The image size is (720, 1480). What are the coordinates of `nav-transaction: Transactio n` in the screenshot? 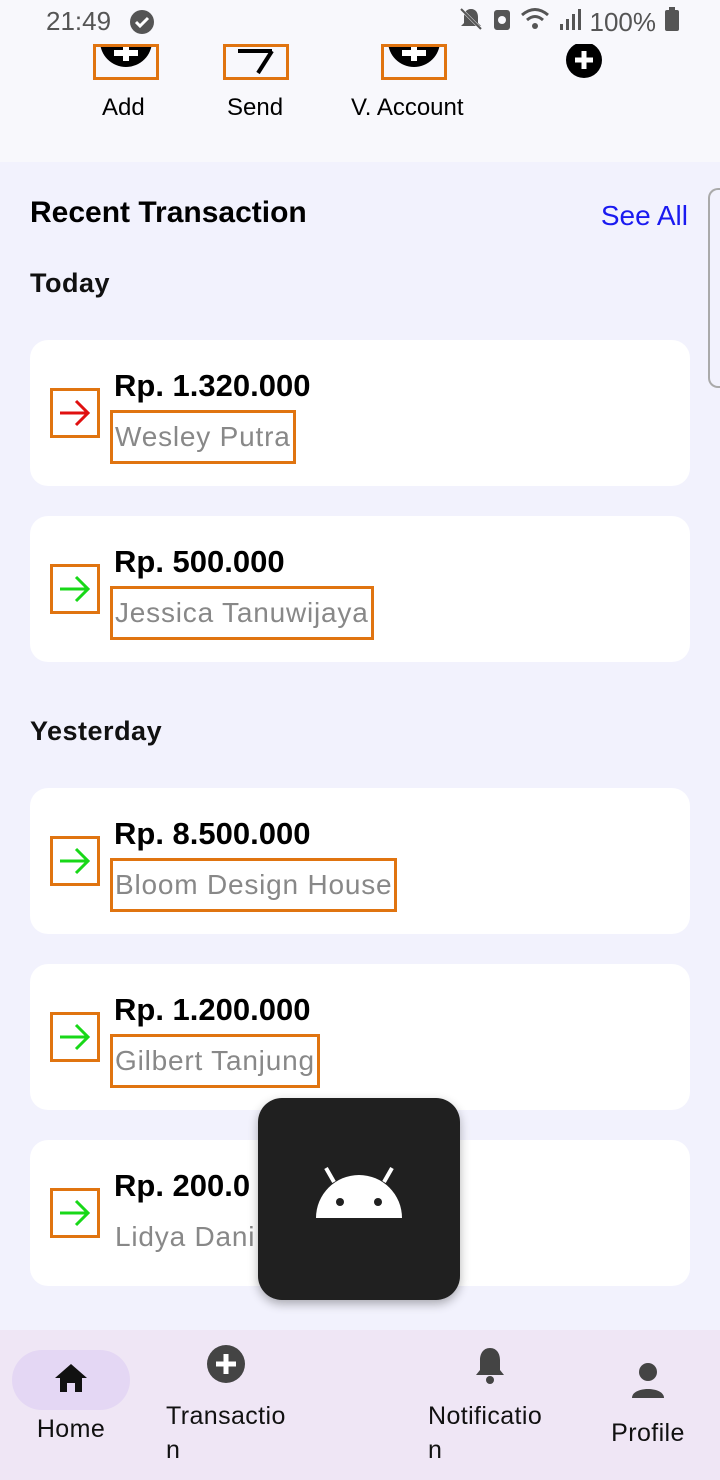 It's located at (230, 1405).